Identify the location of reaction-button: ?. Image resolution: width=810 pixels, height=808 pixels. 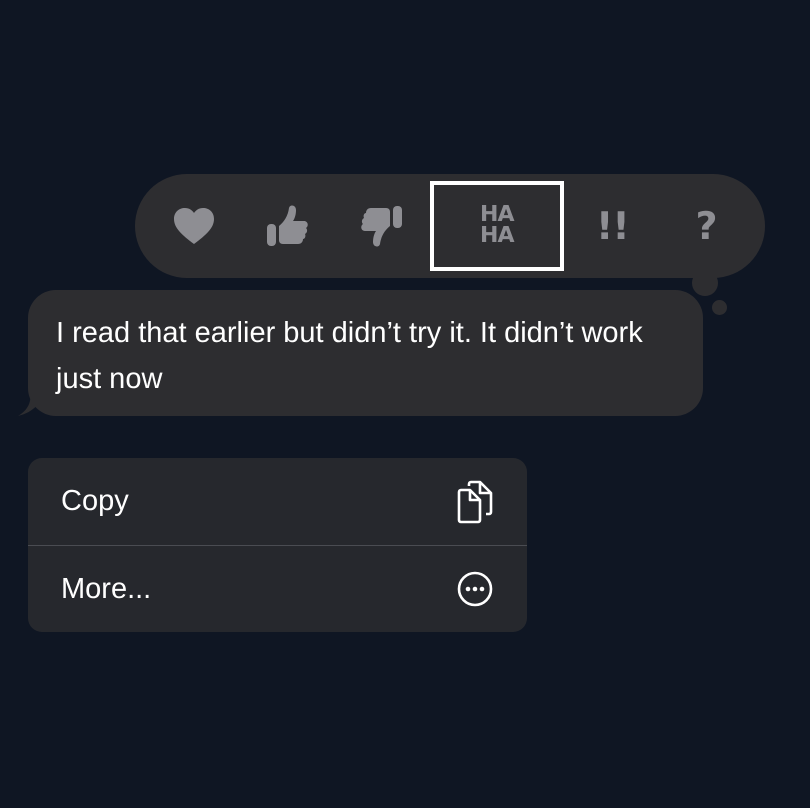
(705, 226).